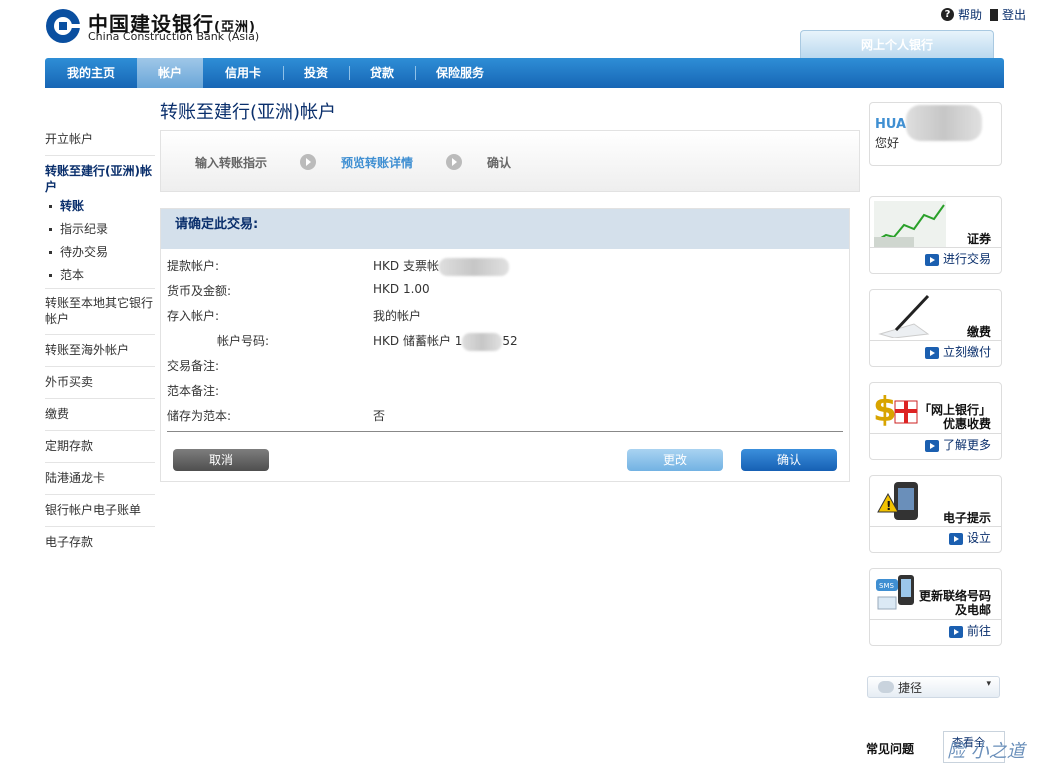 Image resolution: width=1052 pixels, height=768 pixels. Describe the element at coordinates (789, 460) in the screenshot. I see `confirm-button: 确认` at that location.